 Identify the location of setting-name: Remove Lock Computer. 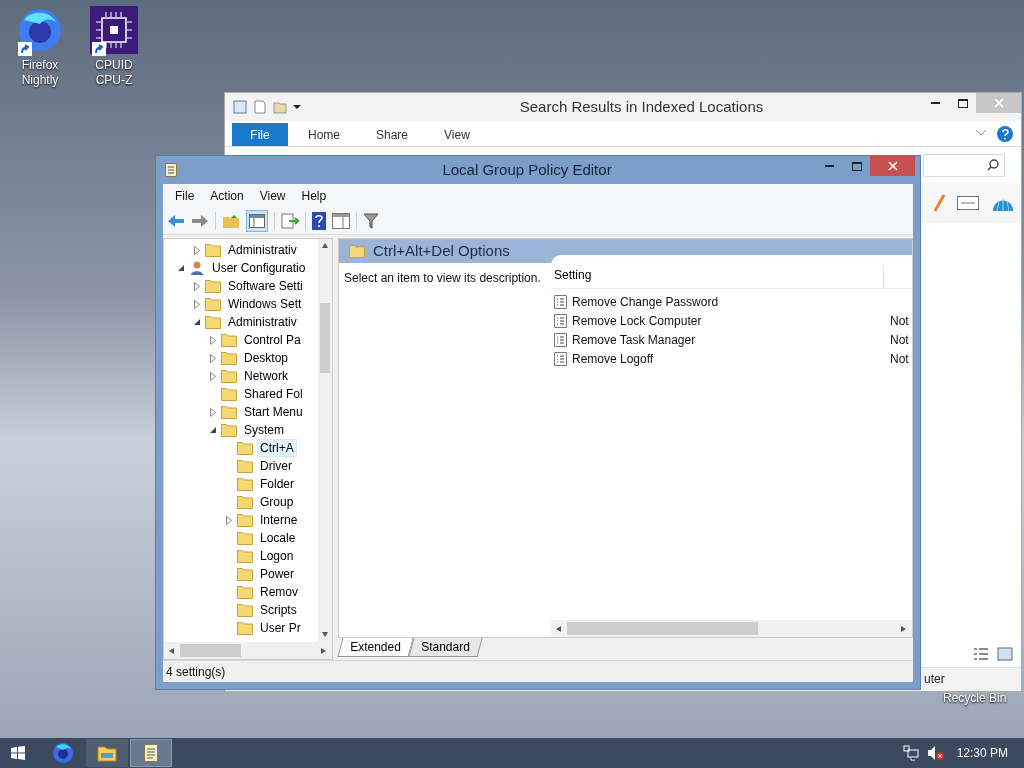
(731, 320).